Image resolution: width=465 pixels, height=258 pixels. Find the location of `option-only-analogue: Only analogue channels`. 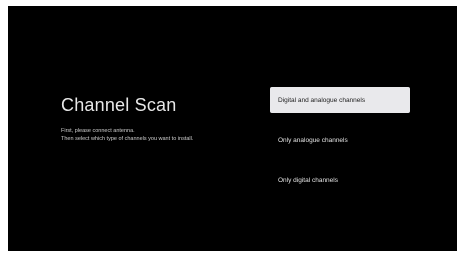

option-only-analogue: Only analogue channels is located at coordinates (340, 140).